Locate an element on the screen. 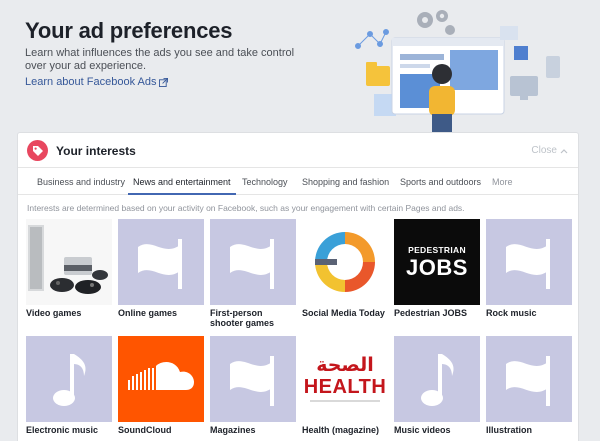 The image size is (600, 441). interest-tile-music-videos: Music videos is located at coordinates (437, 385).